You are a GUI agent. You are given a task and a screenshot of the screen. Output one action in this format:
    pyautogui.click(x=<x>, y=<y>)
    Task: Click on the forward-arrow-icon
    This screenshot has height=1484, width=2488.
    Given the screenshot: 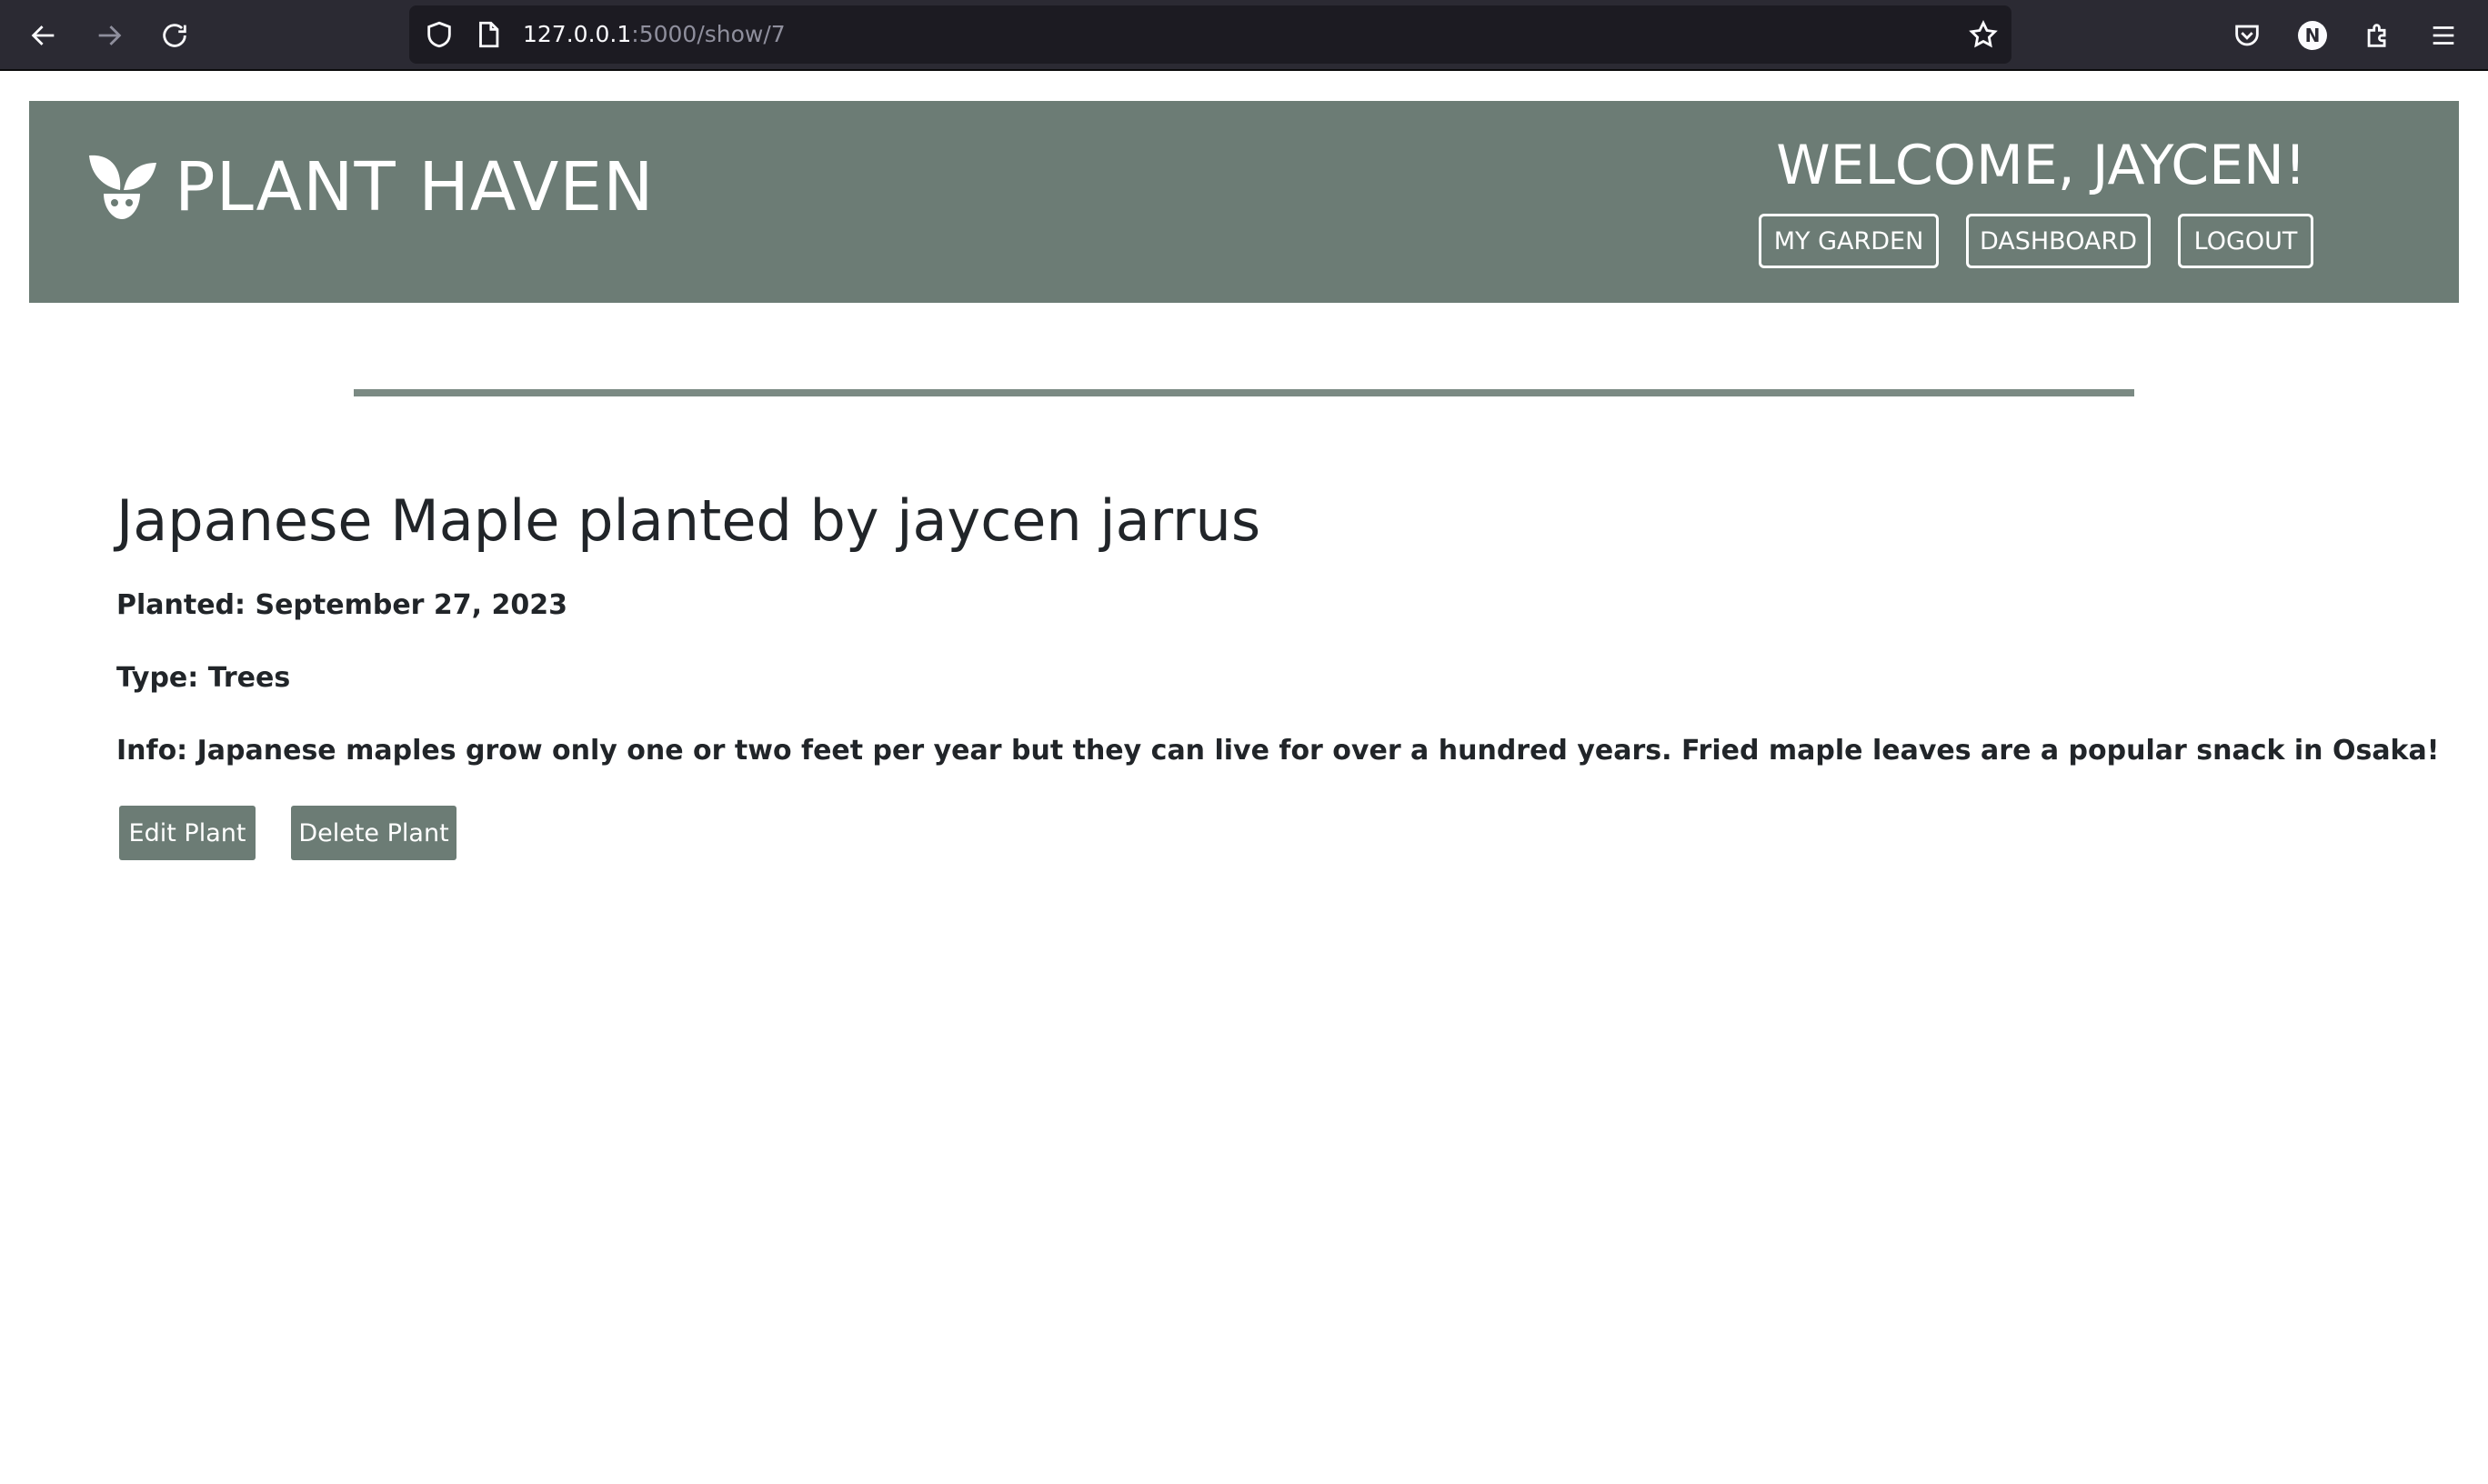 What is the action you would take?
    pyautogui.click(x=109, y=35)
    